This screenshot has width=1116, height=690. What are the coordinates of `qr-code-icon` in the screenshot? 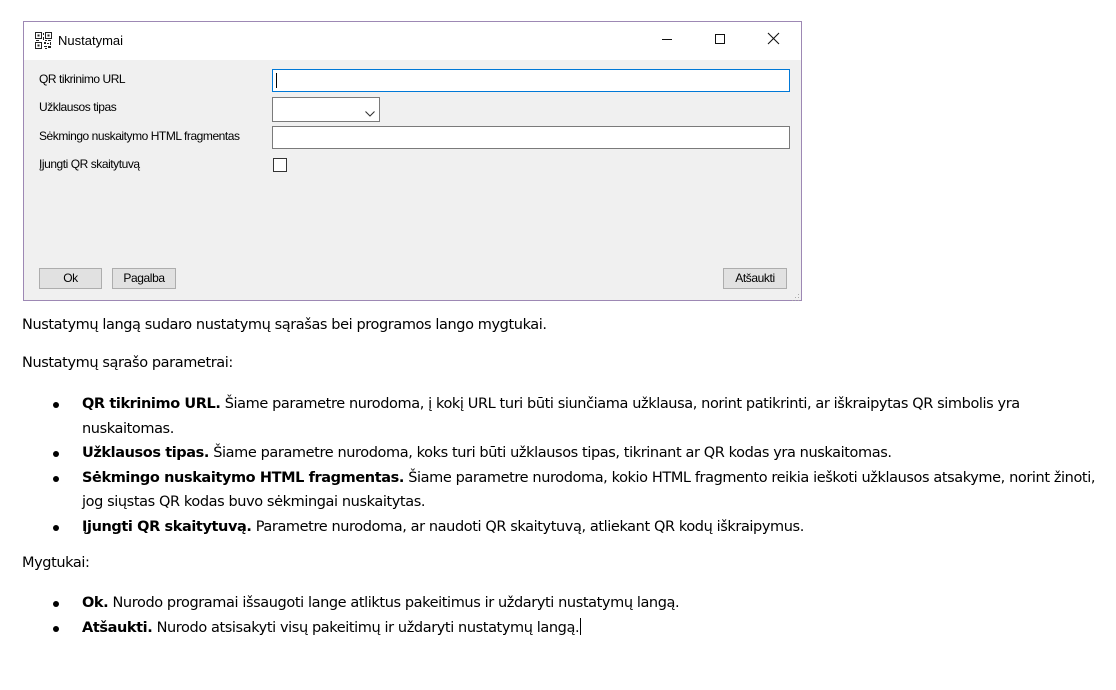 It's located at (43, 40).